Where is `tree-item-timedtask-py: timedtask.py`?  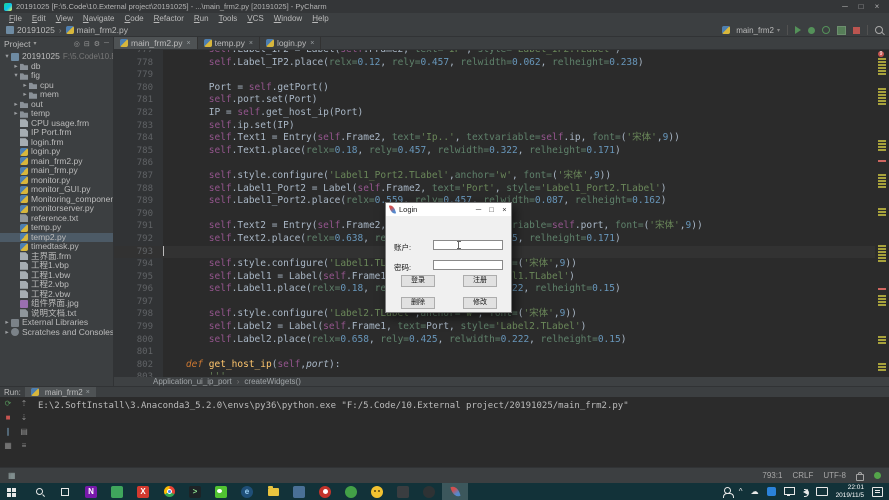
tree-item-timedtask-py: timedtask.py is located at coordinates (56, 247).